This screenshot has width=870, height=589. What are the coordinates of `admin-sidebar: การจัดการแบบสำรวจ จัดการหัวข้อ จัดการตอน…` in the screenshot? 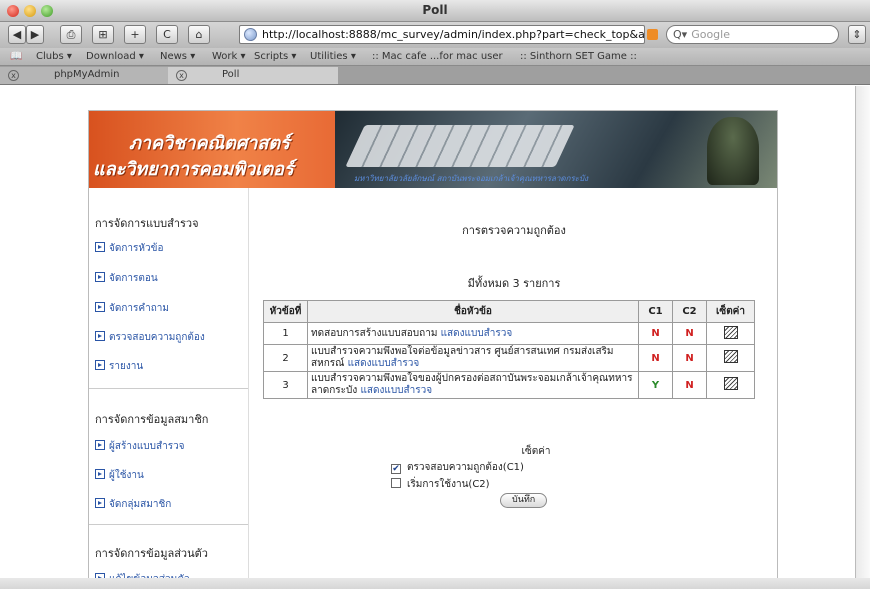 It's located at (169, 387).